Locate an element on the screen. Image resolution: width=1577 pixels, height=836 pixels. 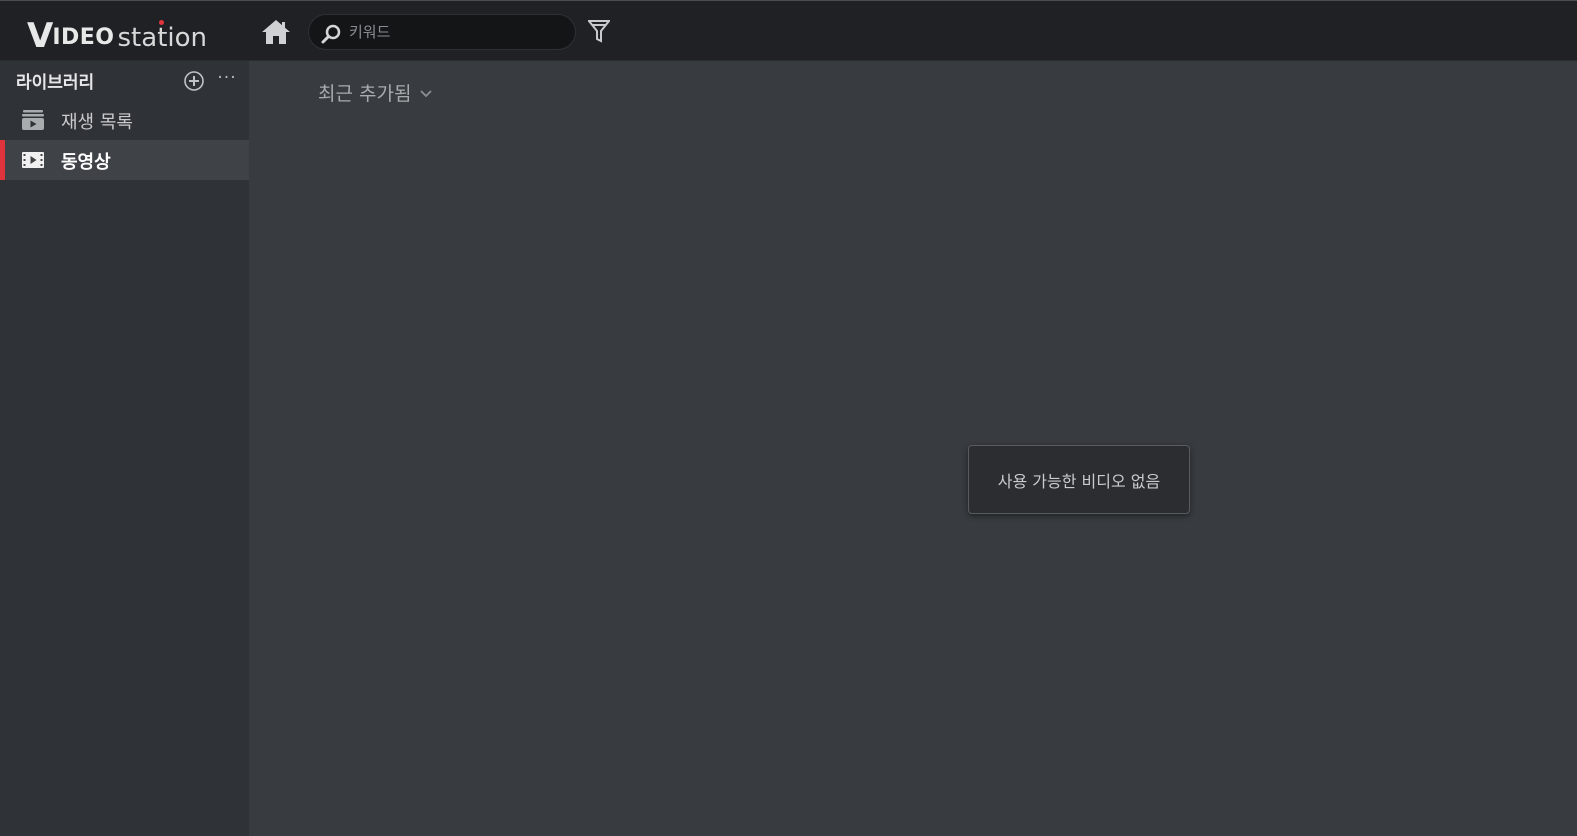
empty-state-text: 사용 가능한 비디오 없음 is located at coordinates (1079, 481).